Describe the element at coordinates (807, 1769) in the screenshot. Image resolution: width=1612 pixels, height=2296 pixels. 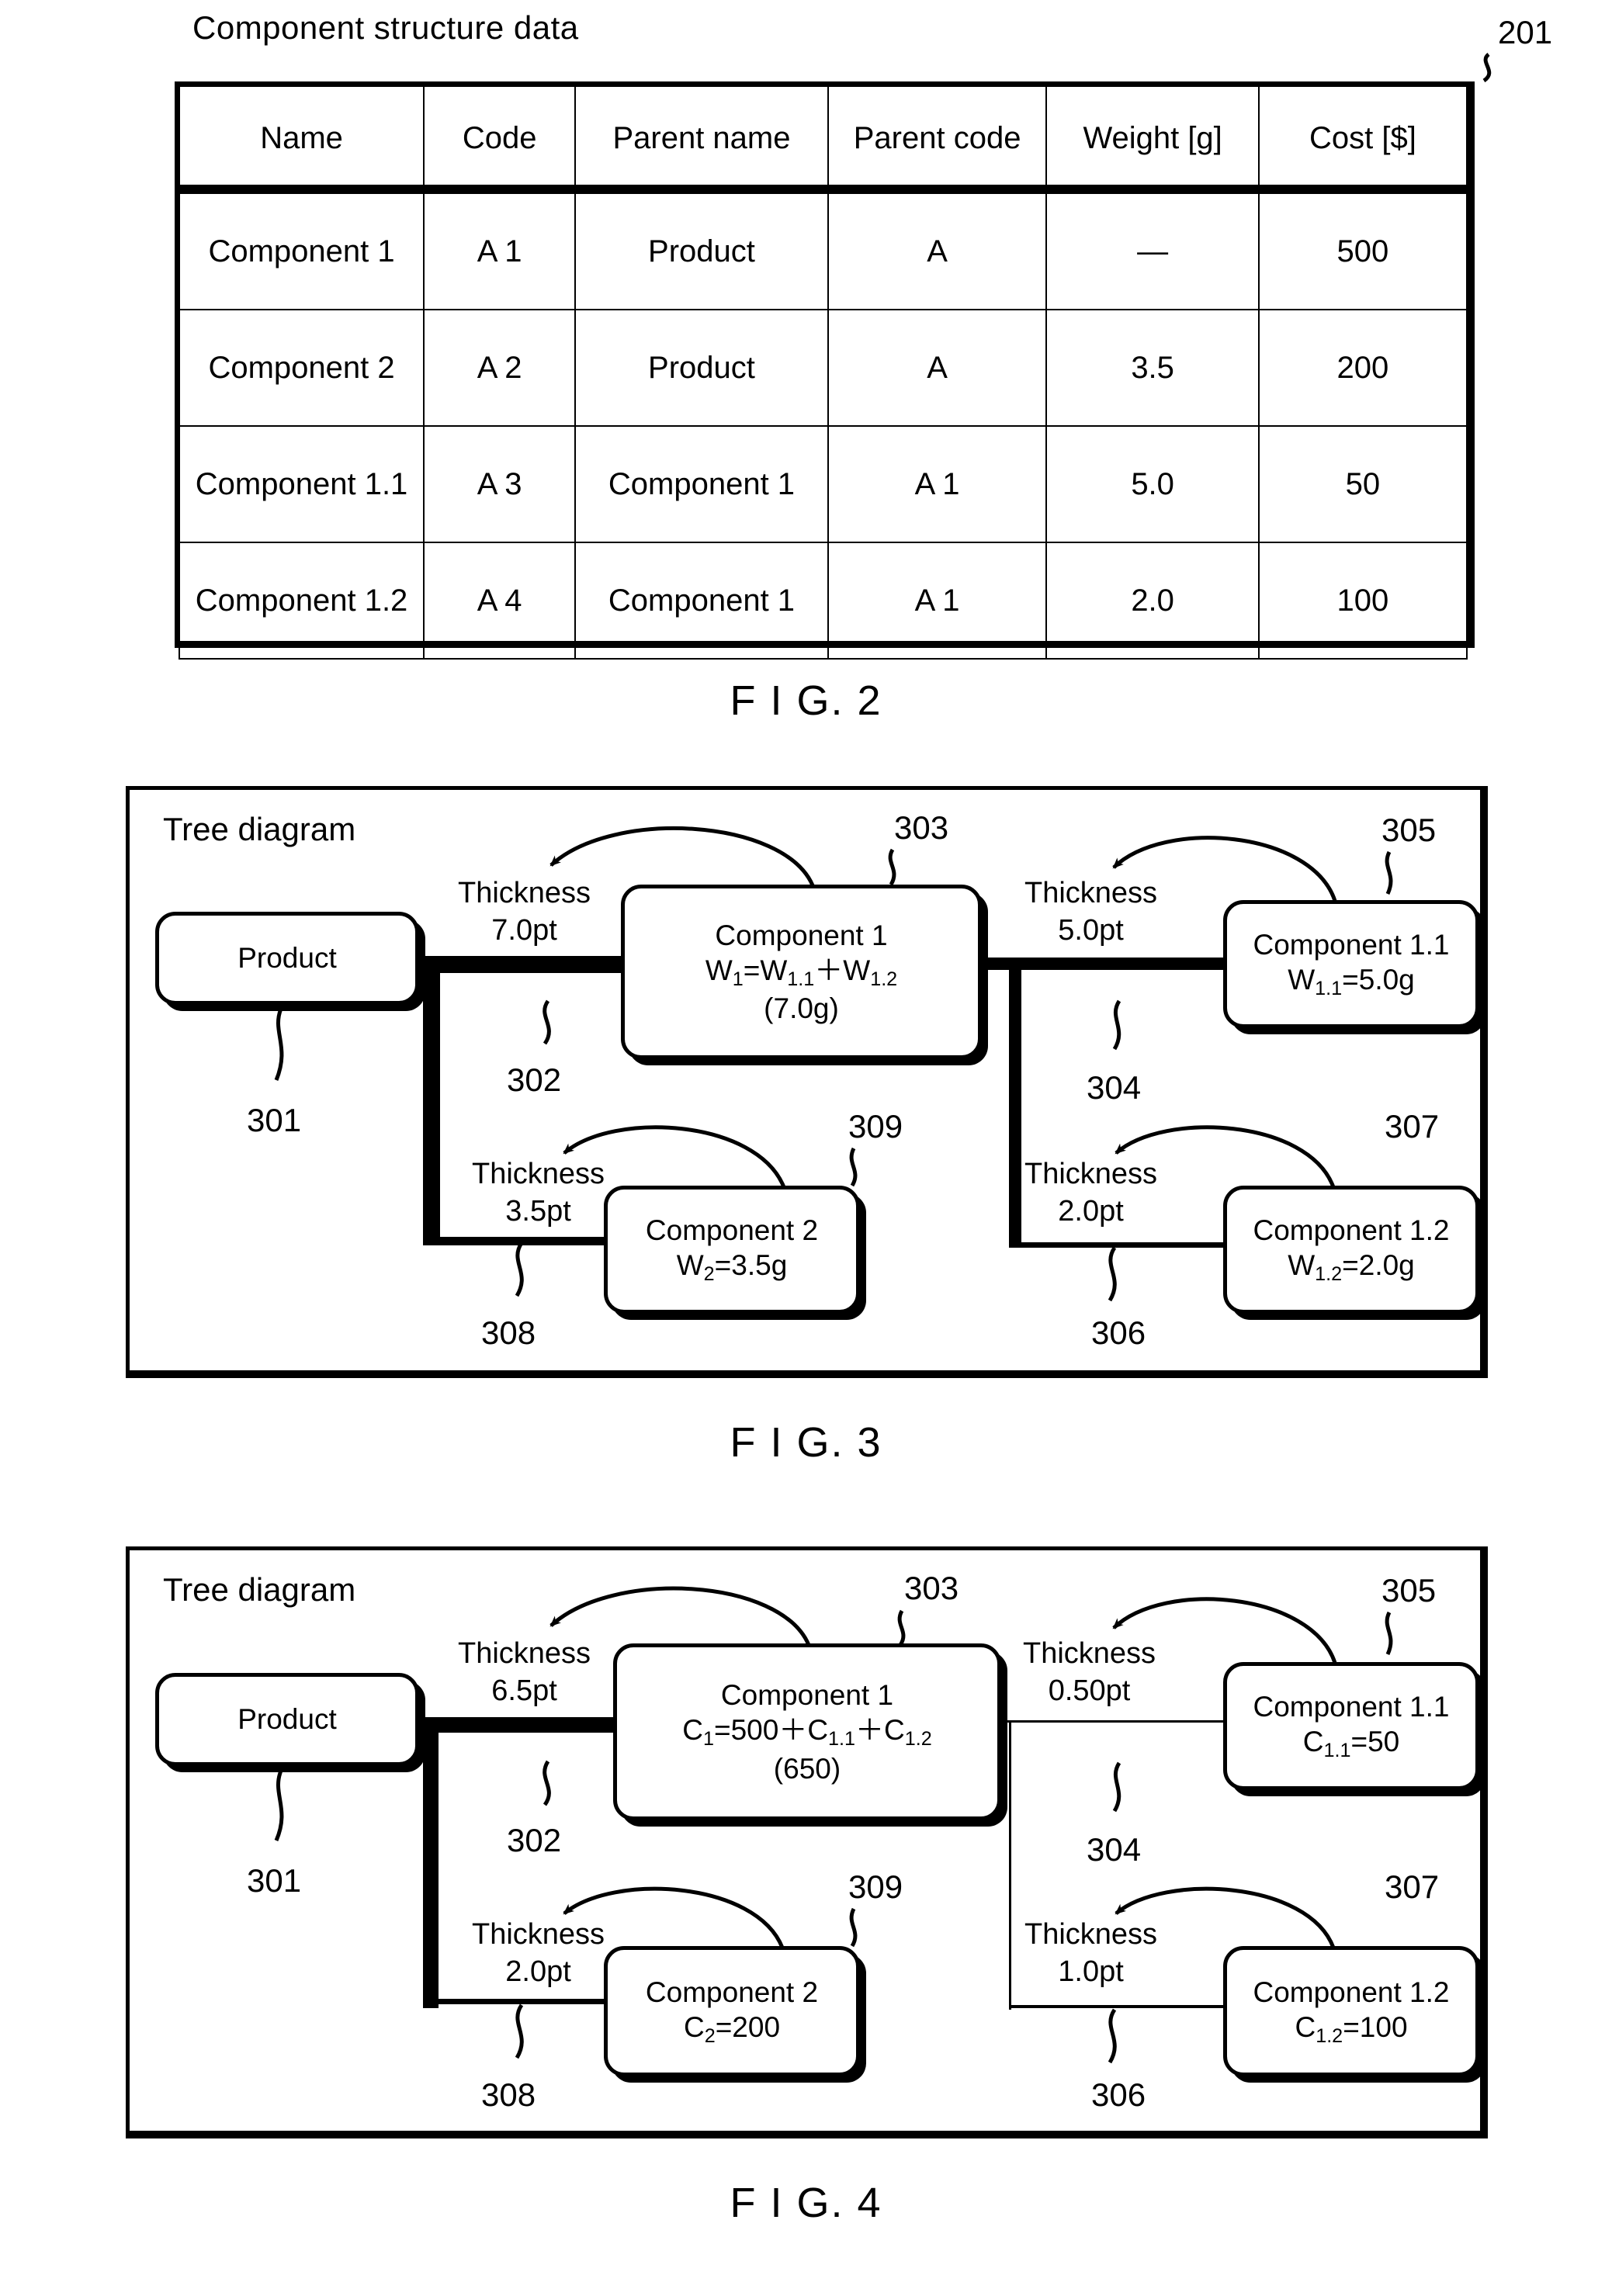
I see `node-component-1-value: (650)` at that location.